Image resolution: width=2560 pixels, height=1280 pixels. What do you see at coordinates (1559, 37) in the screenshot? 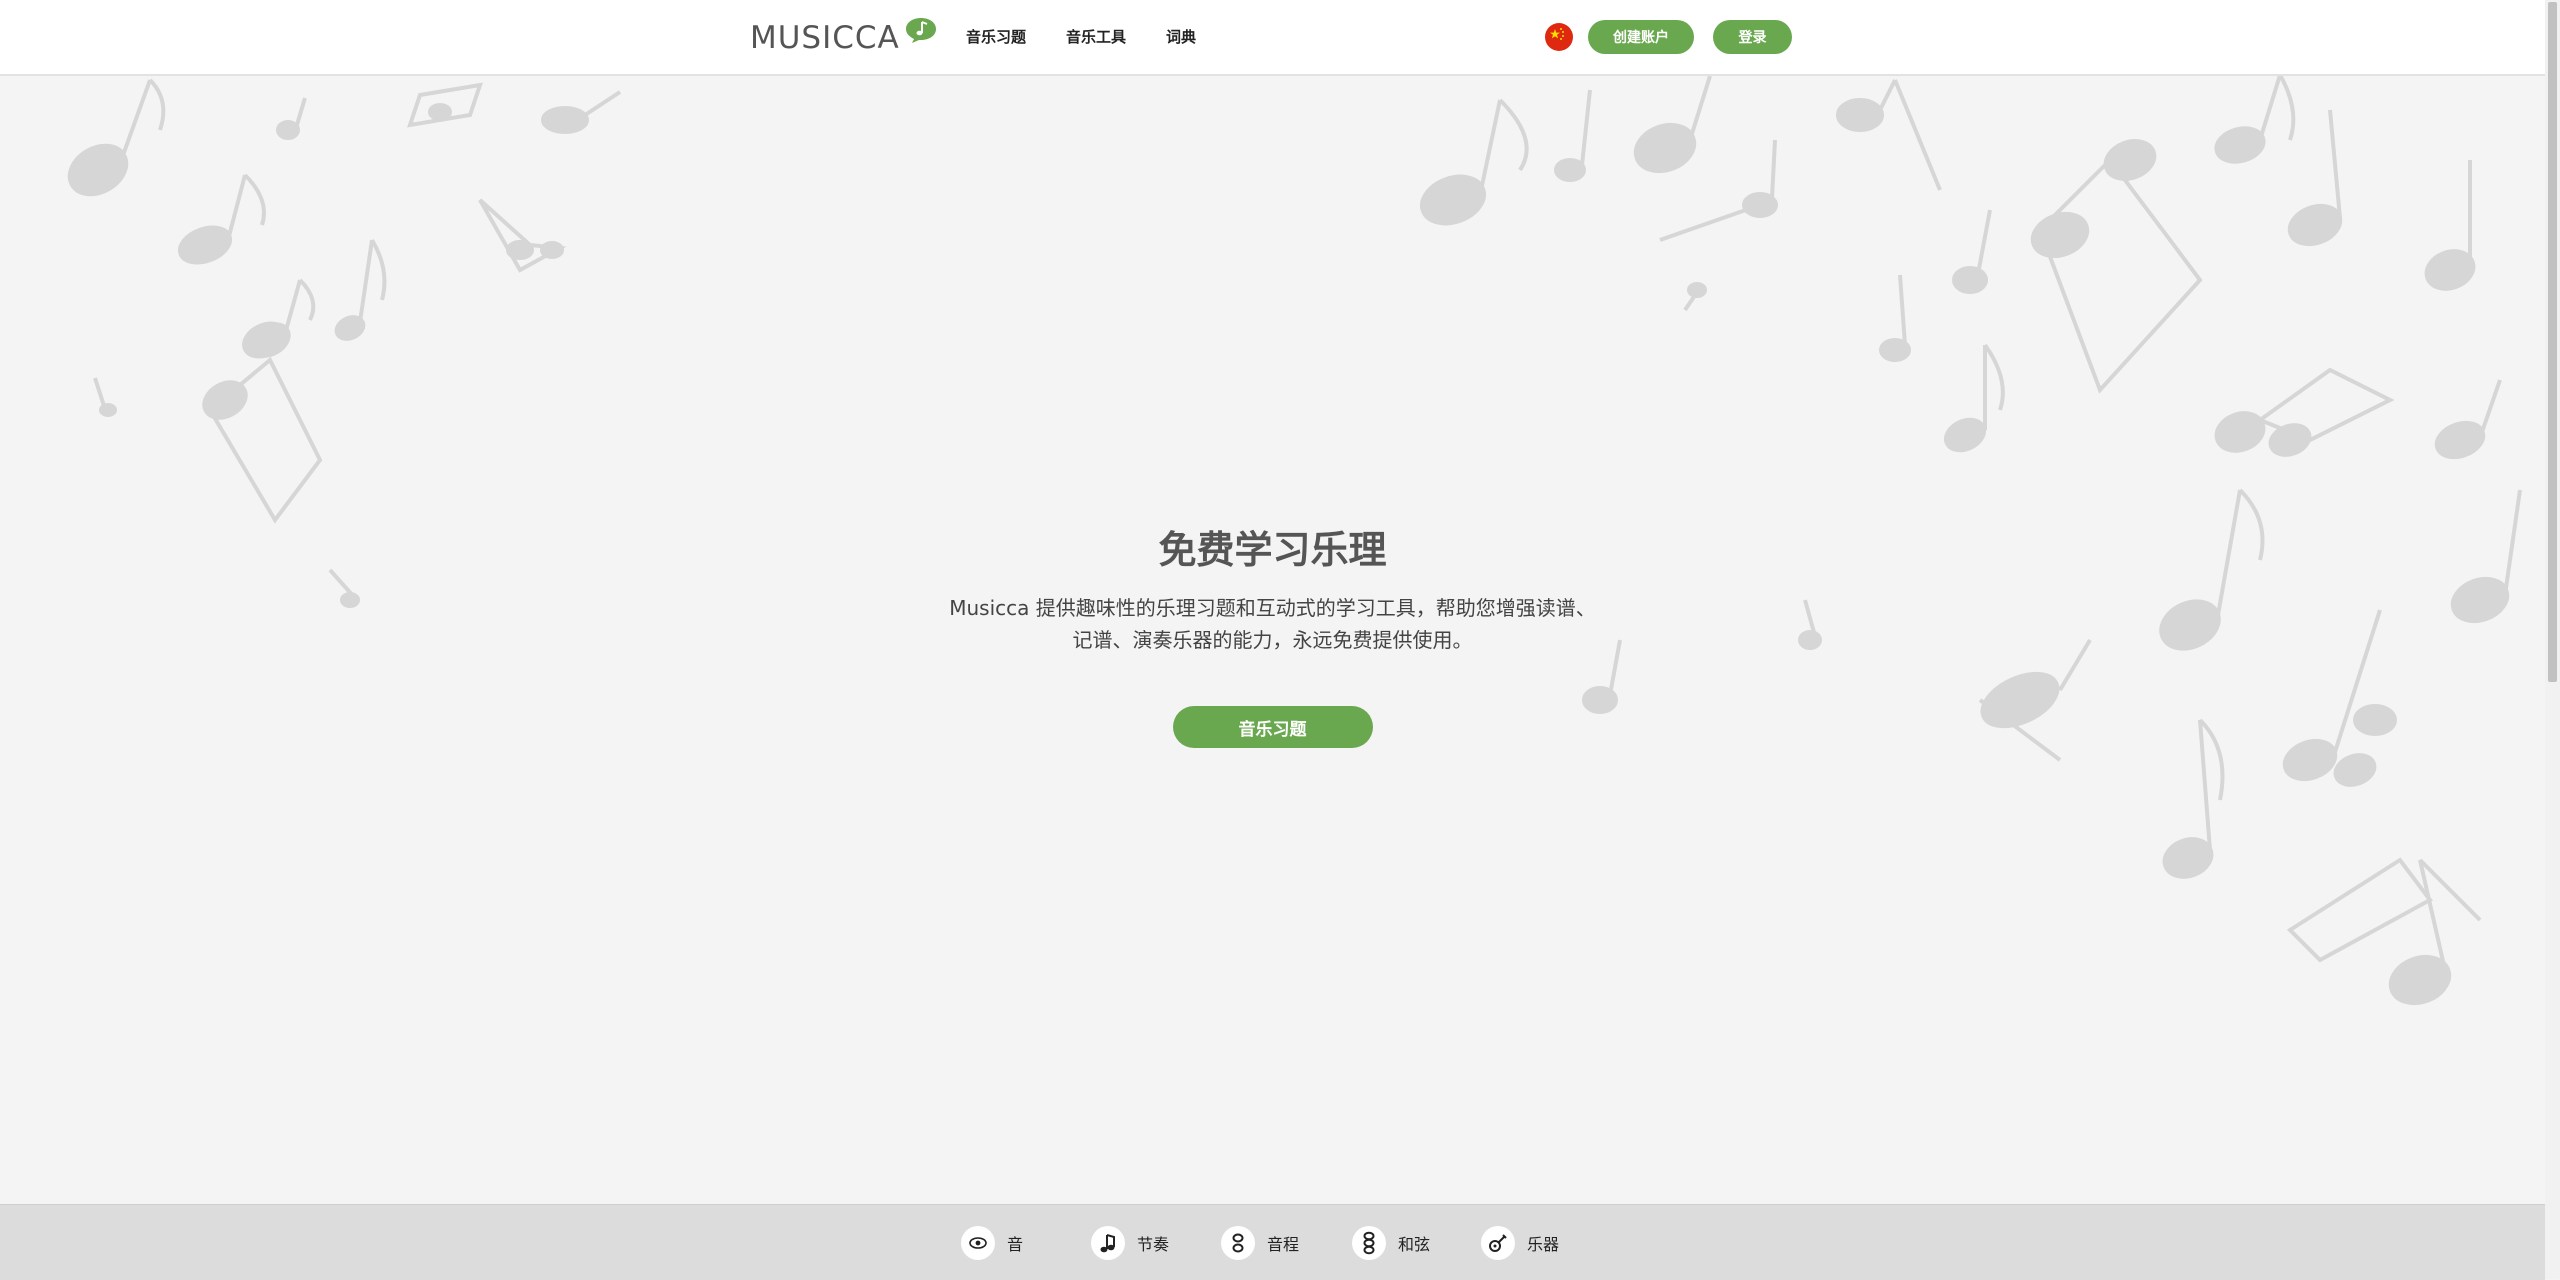
I see `china-flag-icon` at bounding box center [1559, 37].